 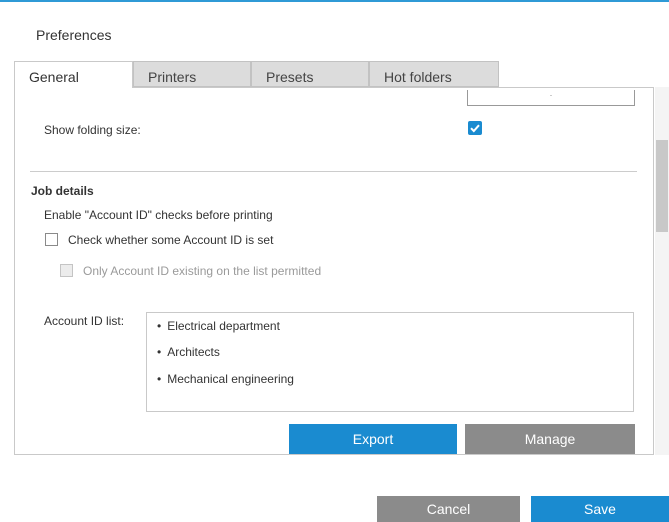 What do you see at coordinates (92, 130) in the screenshot?
I see `show-folding-size-label: Show folding size:` at bounding box center [92, 130].